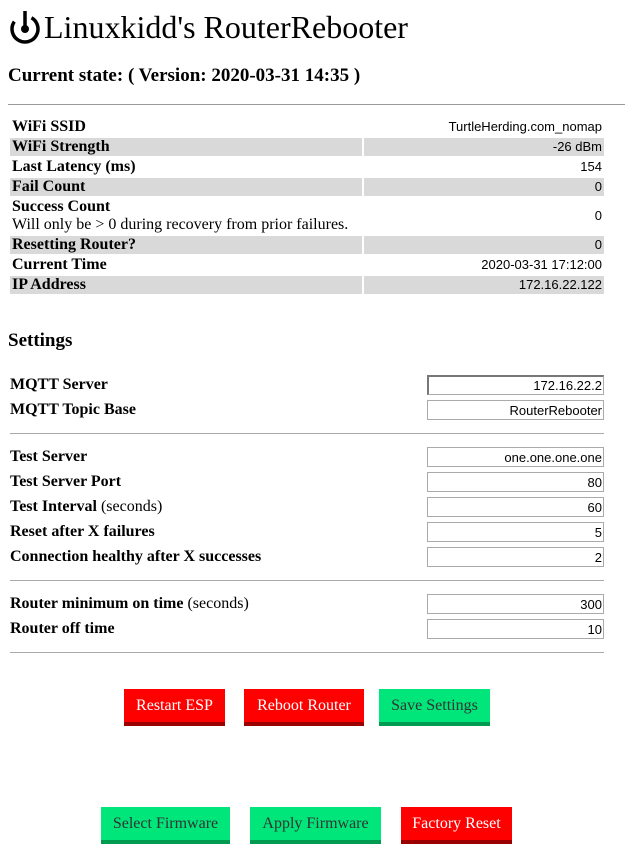 Image resolution: width=625 pixels, height=868 pixels. I want to click on router-min-on-input, so click(515, 604).